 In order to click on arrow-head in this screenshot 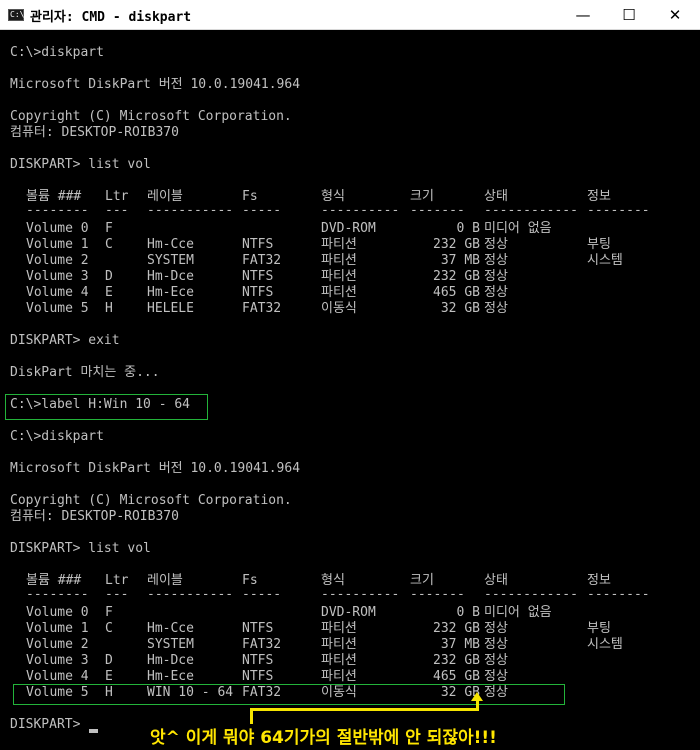, I will do `click(477, 696)`.